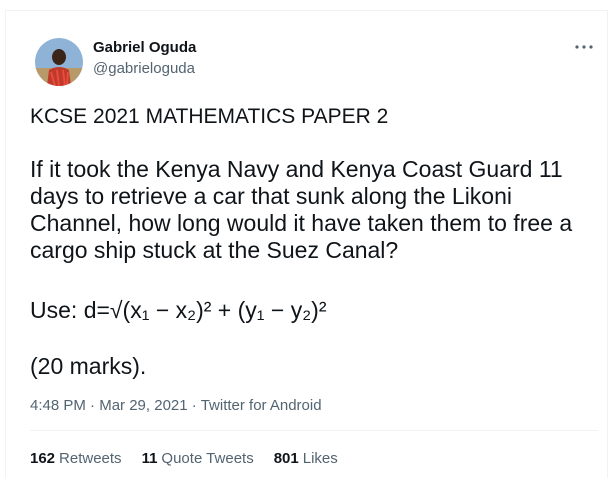 The image size is (613, 483). Describe the element at coordinates (261, 405) in the screenshot. I see `tweet-source-link: Twitter for Android` at that location.